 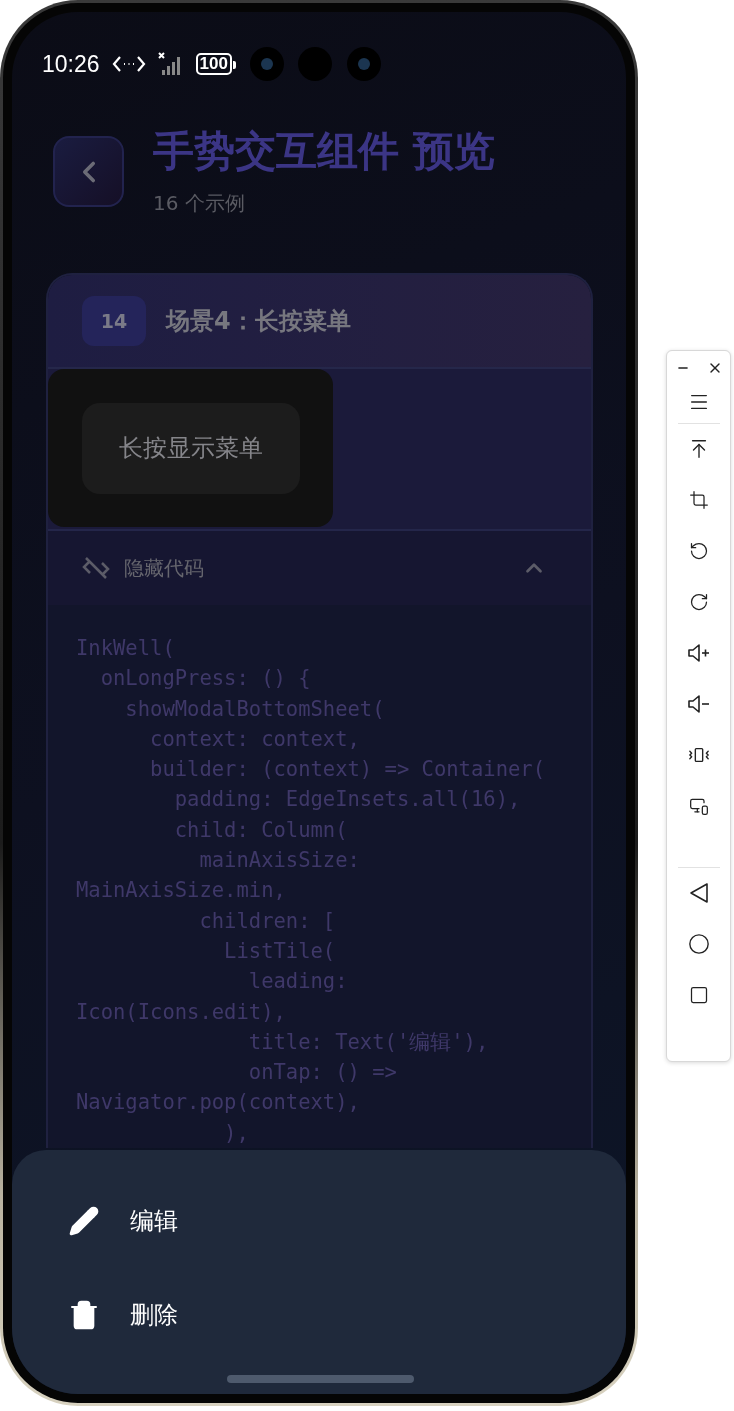 I want to click on index-badge: 14, so click(x=114, y=321).